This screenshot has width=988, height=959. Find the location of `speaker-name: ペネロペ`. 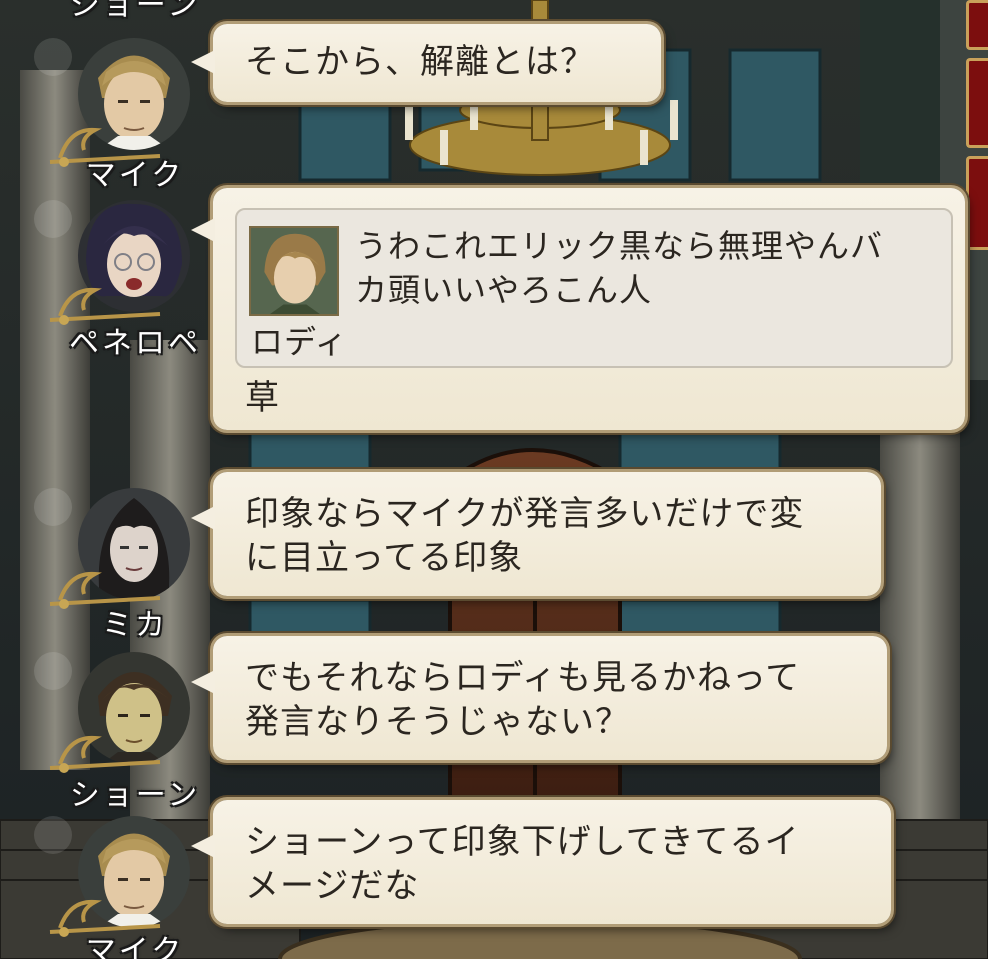

speaker-name: ペネロペ is located at coordinates (135, 343).